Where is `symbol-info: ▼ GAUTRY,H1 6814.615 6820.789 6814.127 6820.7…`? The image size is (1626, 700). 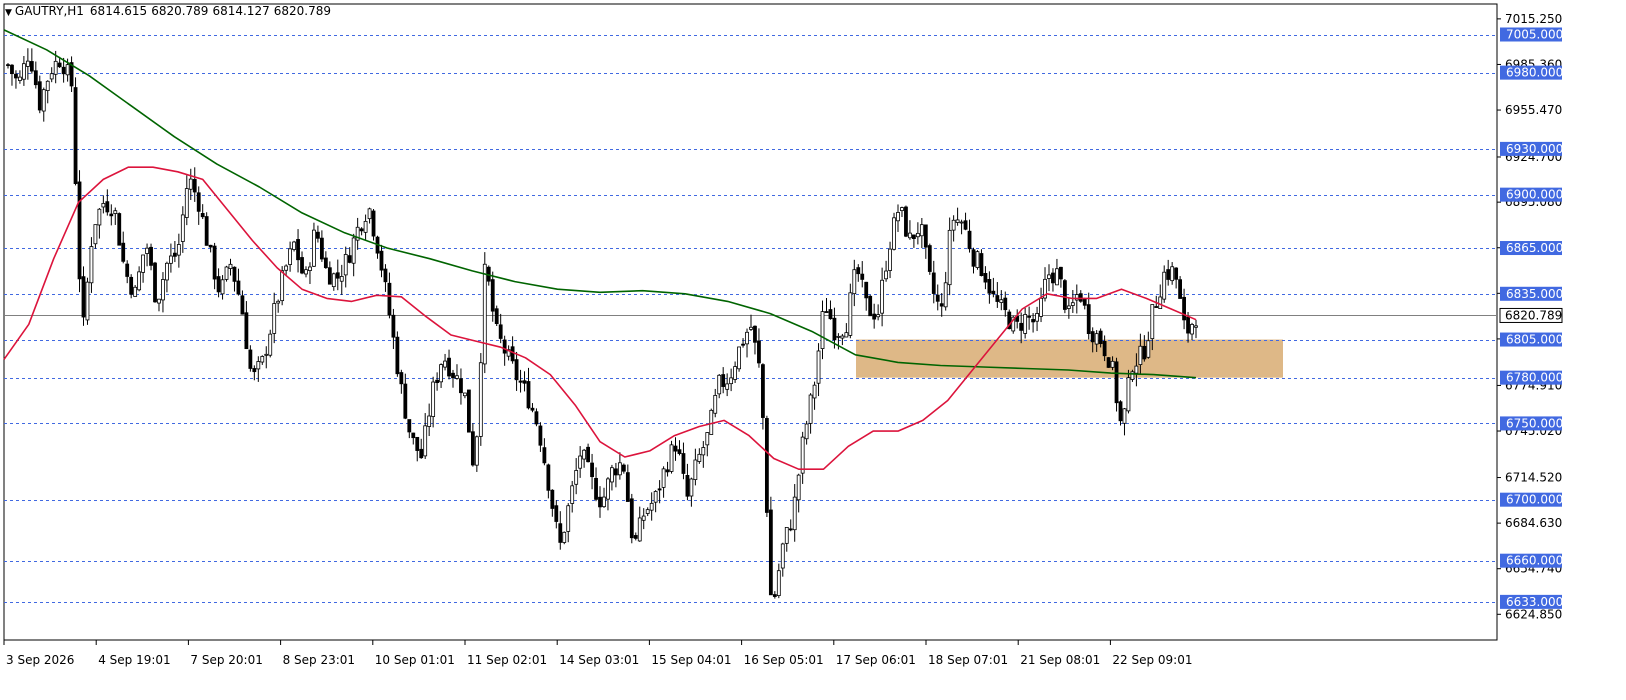 symbol-info: ▼ GAUTRY,H1 6814.615 6820.789 6814.127 6820.7… is located at coordinates (170, 11).